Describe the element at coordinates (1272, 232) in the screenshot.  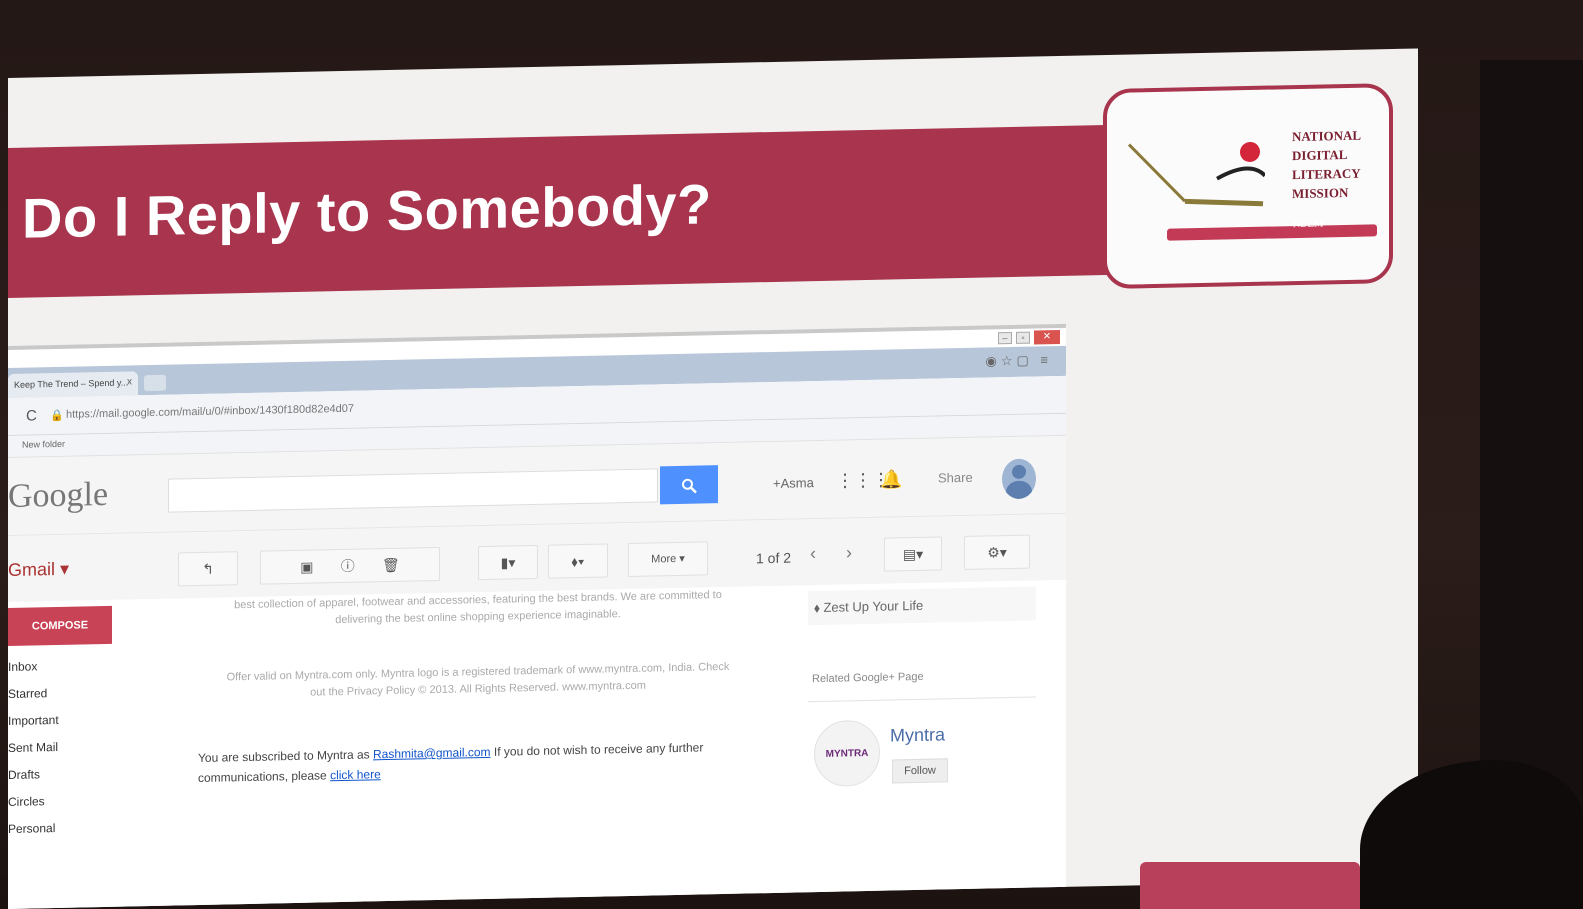
I see `logo-bar` at that location.